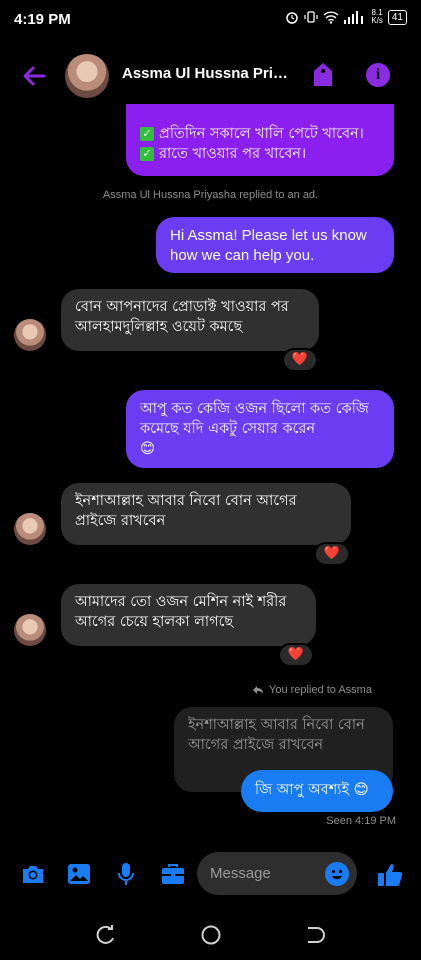 The image size is (421, 960). I want to click on back-icon, so click(315, 935).